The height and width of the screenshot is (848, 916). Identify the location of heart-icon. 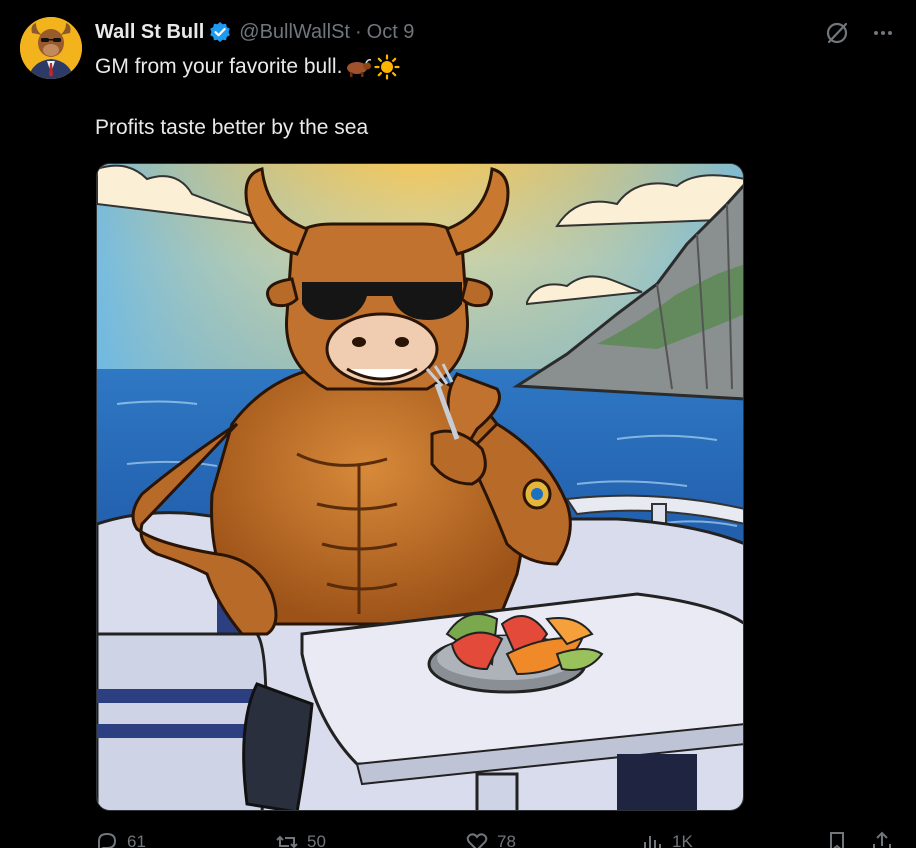
(477, 840).